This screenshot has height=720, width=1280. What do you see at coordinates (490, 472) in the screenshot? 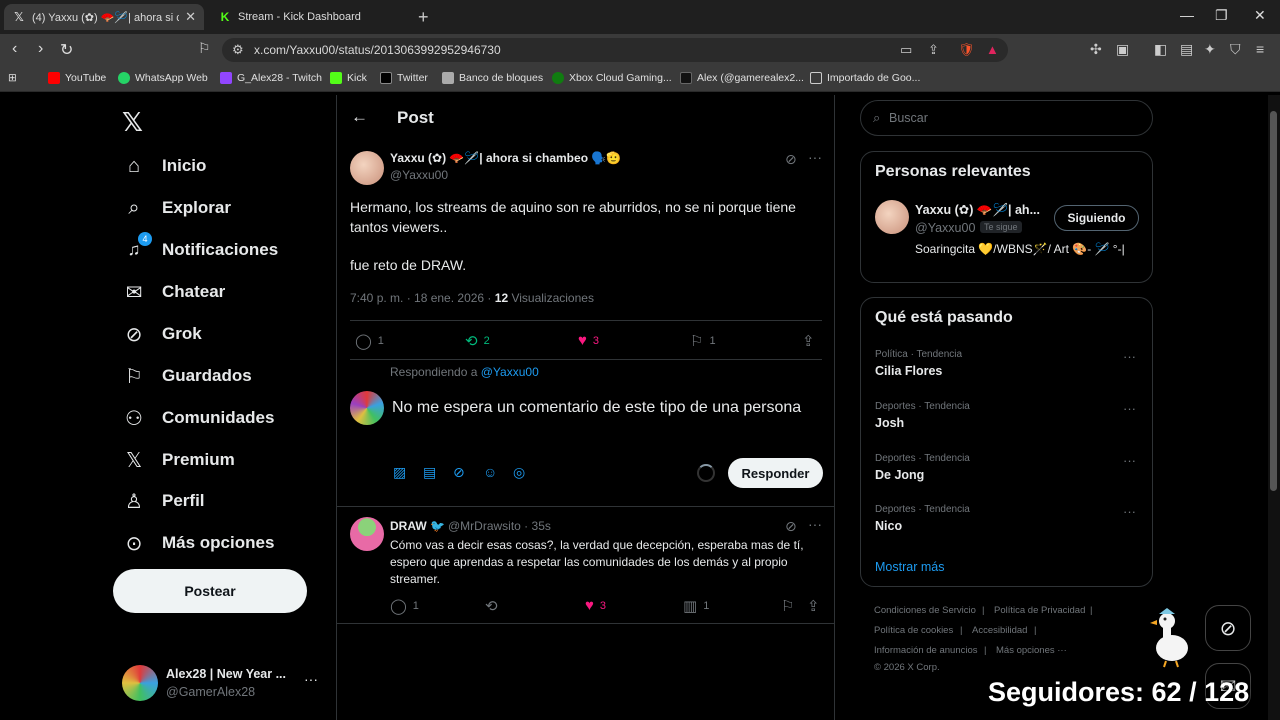
I see `emoji-icon: ☺` at bounding box center [490, 472].